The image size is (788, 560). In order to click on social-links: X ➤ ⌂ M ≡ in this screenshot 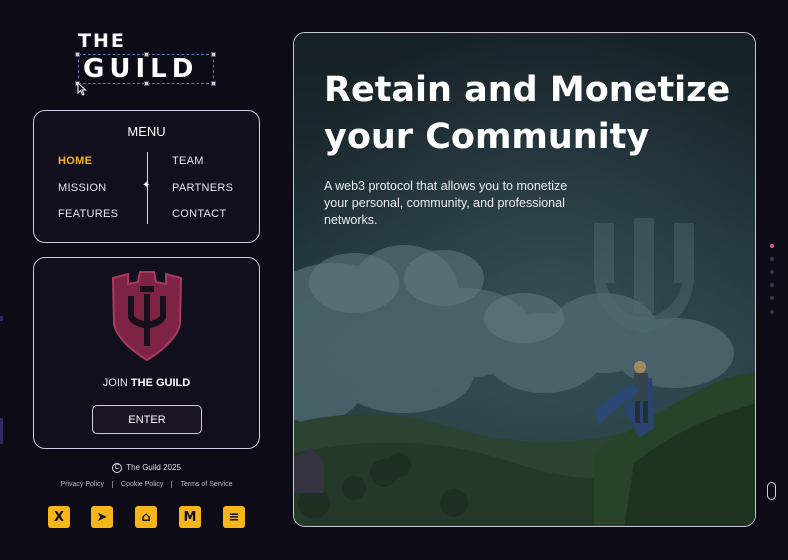, I will do `click(148, 517)`.